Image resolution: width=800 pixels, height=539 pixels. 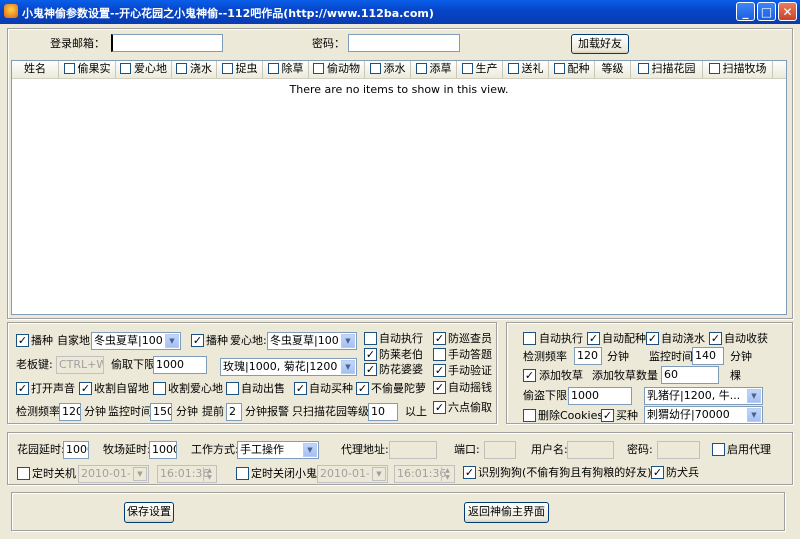 What do you see at coordinates (559, 68) in the screenshot?
I see `col-breed-checkbox` at bounding box center [559, 68].